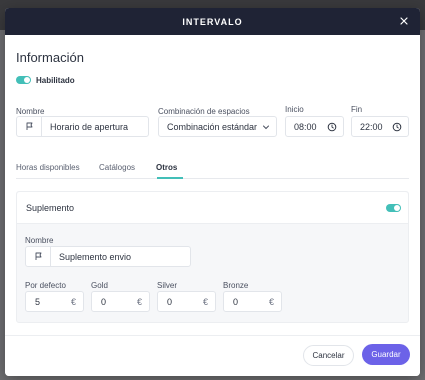 The width and height of the screenshot is (425, 380). I want to click on end-value: 22:00, so click(371, 126).